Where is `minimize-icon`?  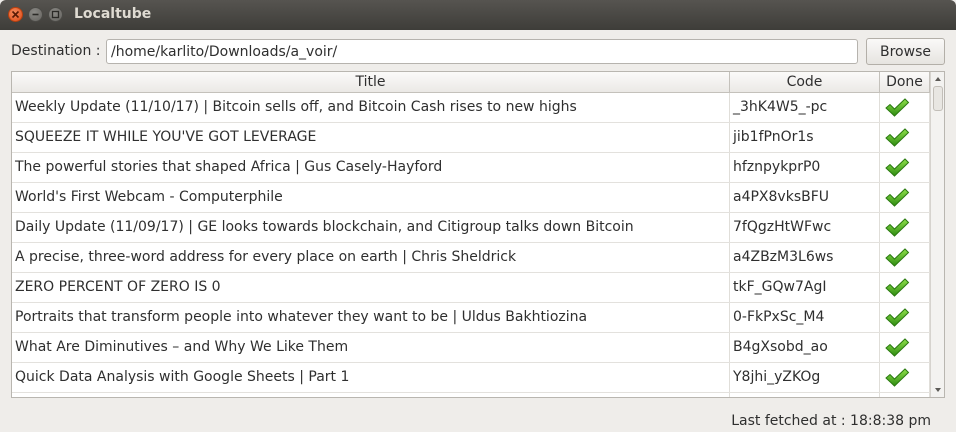 minimize-icon is located at coordinates (35, 14).